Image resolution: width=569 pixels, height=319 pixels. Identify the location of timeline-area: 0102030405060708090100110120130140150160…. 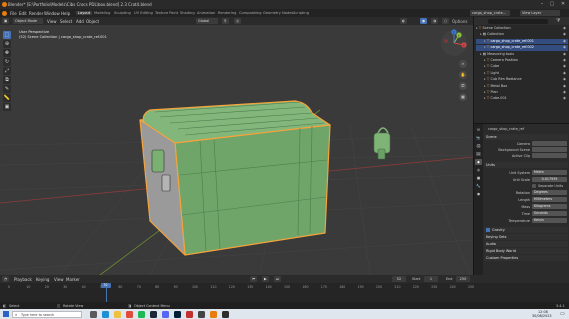
(284, 292).